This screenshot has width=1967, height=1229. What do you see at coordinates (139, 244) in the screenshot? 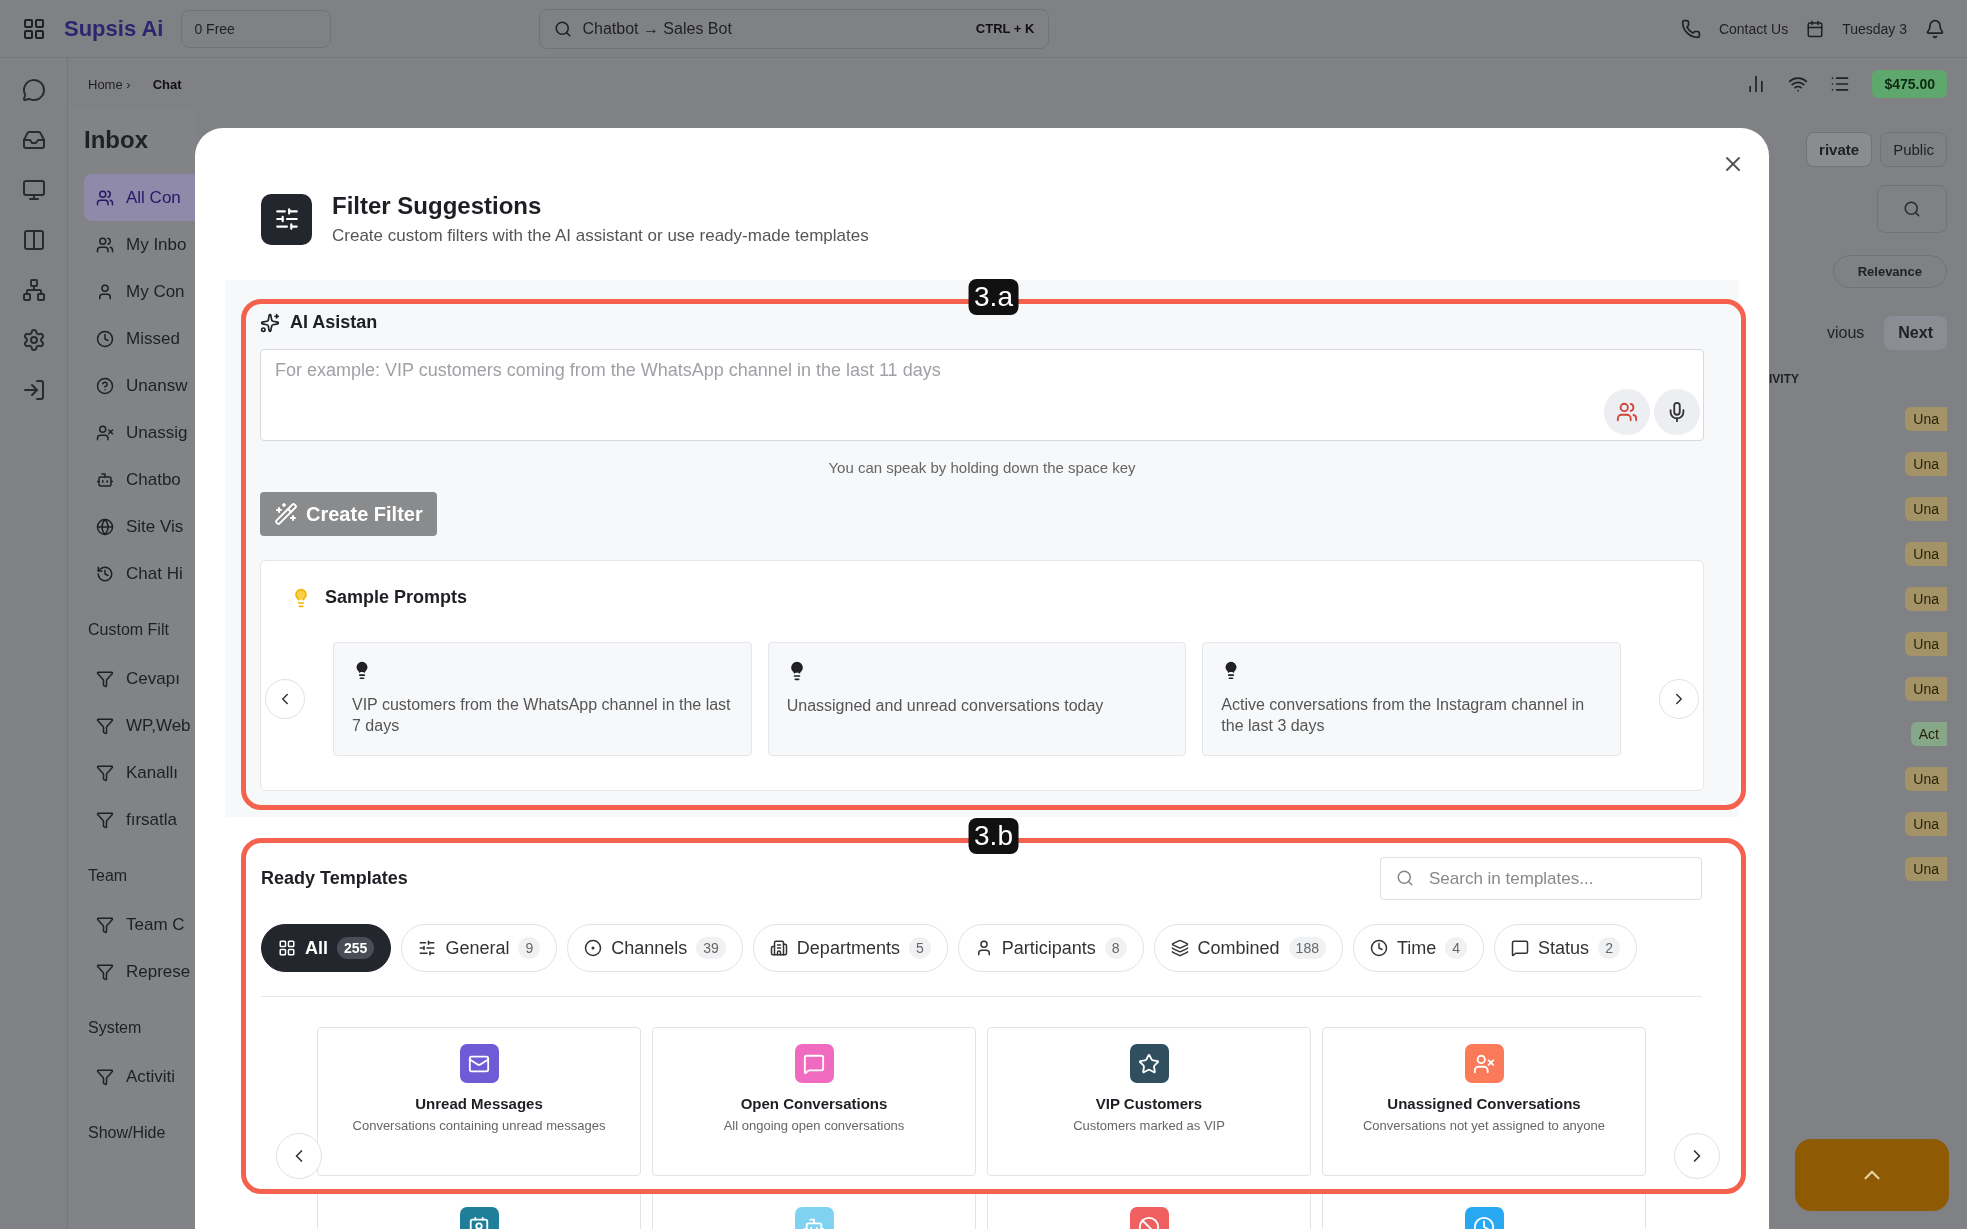
I see `inbox-item: My Inbo` at bounding box center [139, 244].